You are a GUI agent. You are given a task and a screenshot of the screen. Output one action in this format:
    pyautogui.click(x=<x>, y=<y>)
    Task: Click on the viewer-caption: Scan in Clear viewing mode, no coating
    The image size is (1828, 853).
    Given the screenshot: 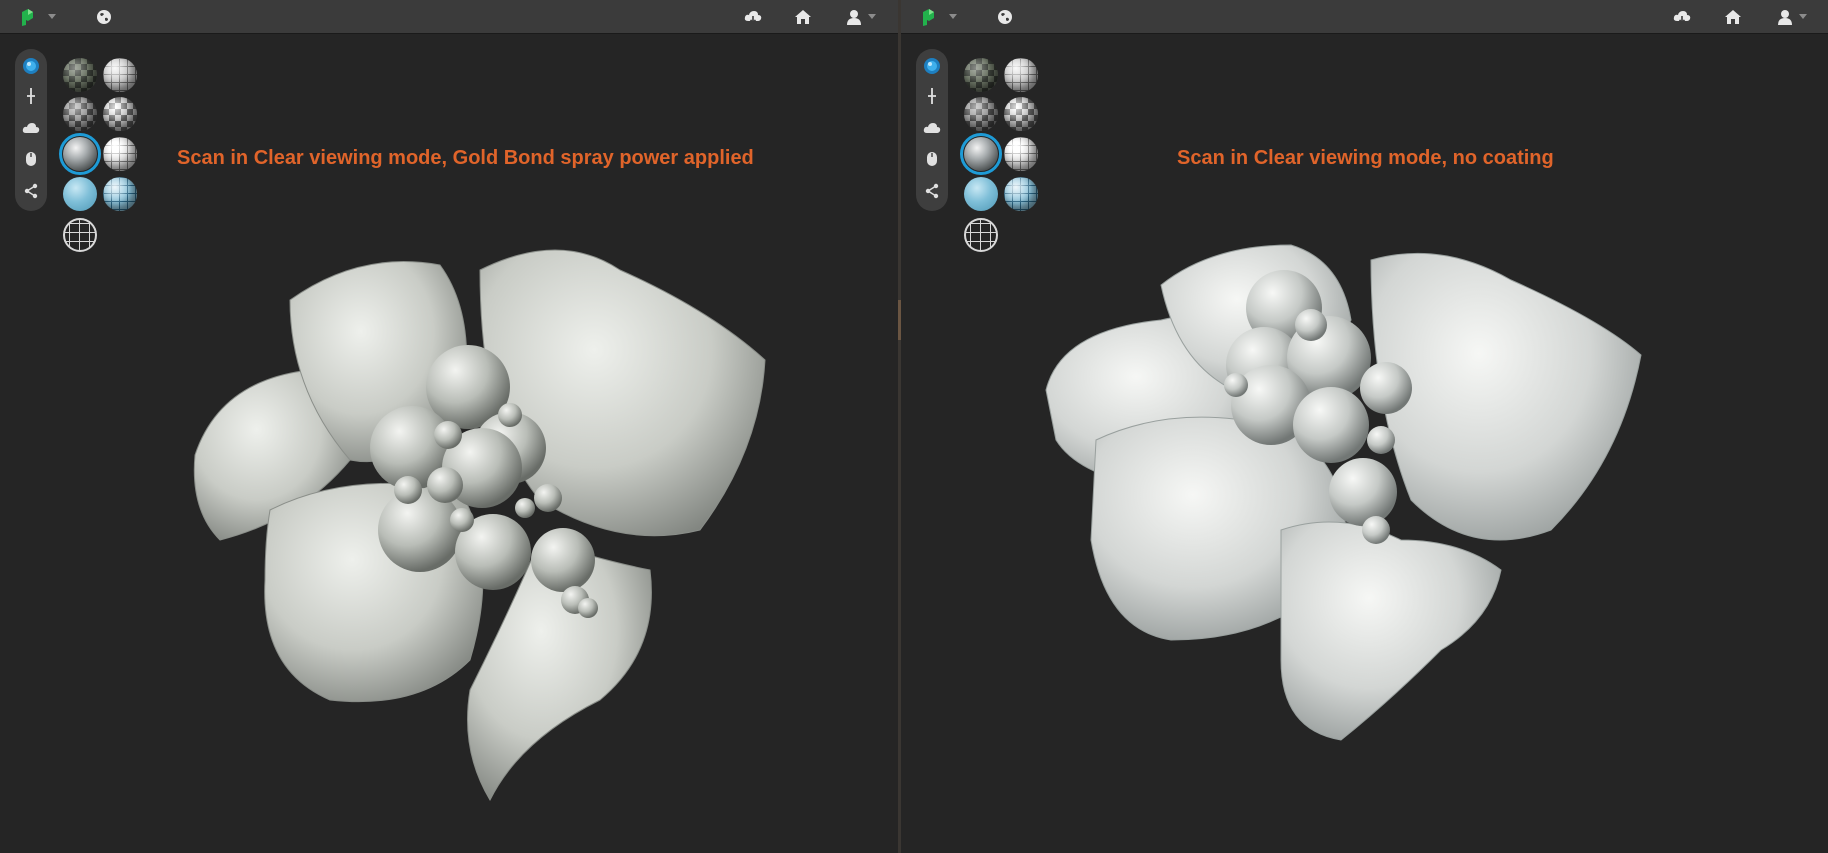 What is the action you would take?
    pyautogui.click(x=1365, y=158)
    